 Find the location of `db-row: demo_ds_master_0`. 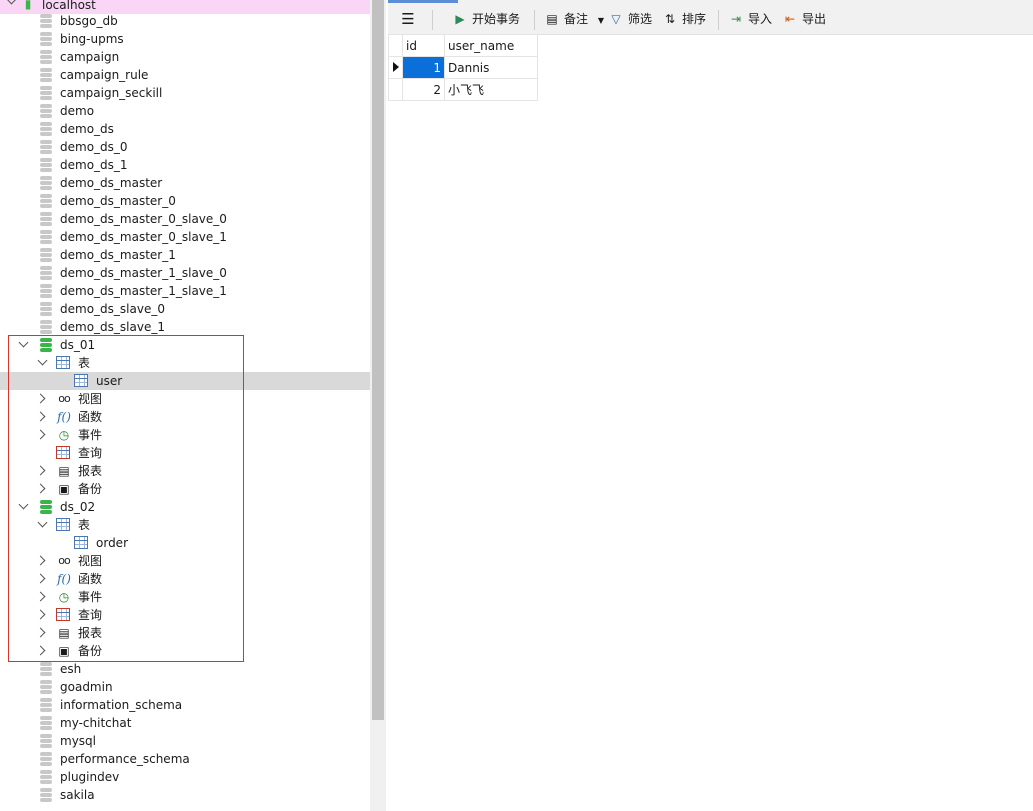

db-row: demo_ds_master_0 is located at coordinates (185, 201).